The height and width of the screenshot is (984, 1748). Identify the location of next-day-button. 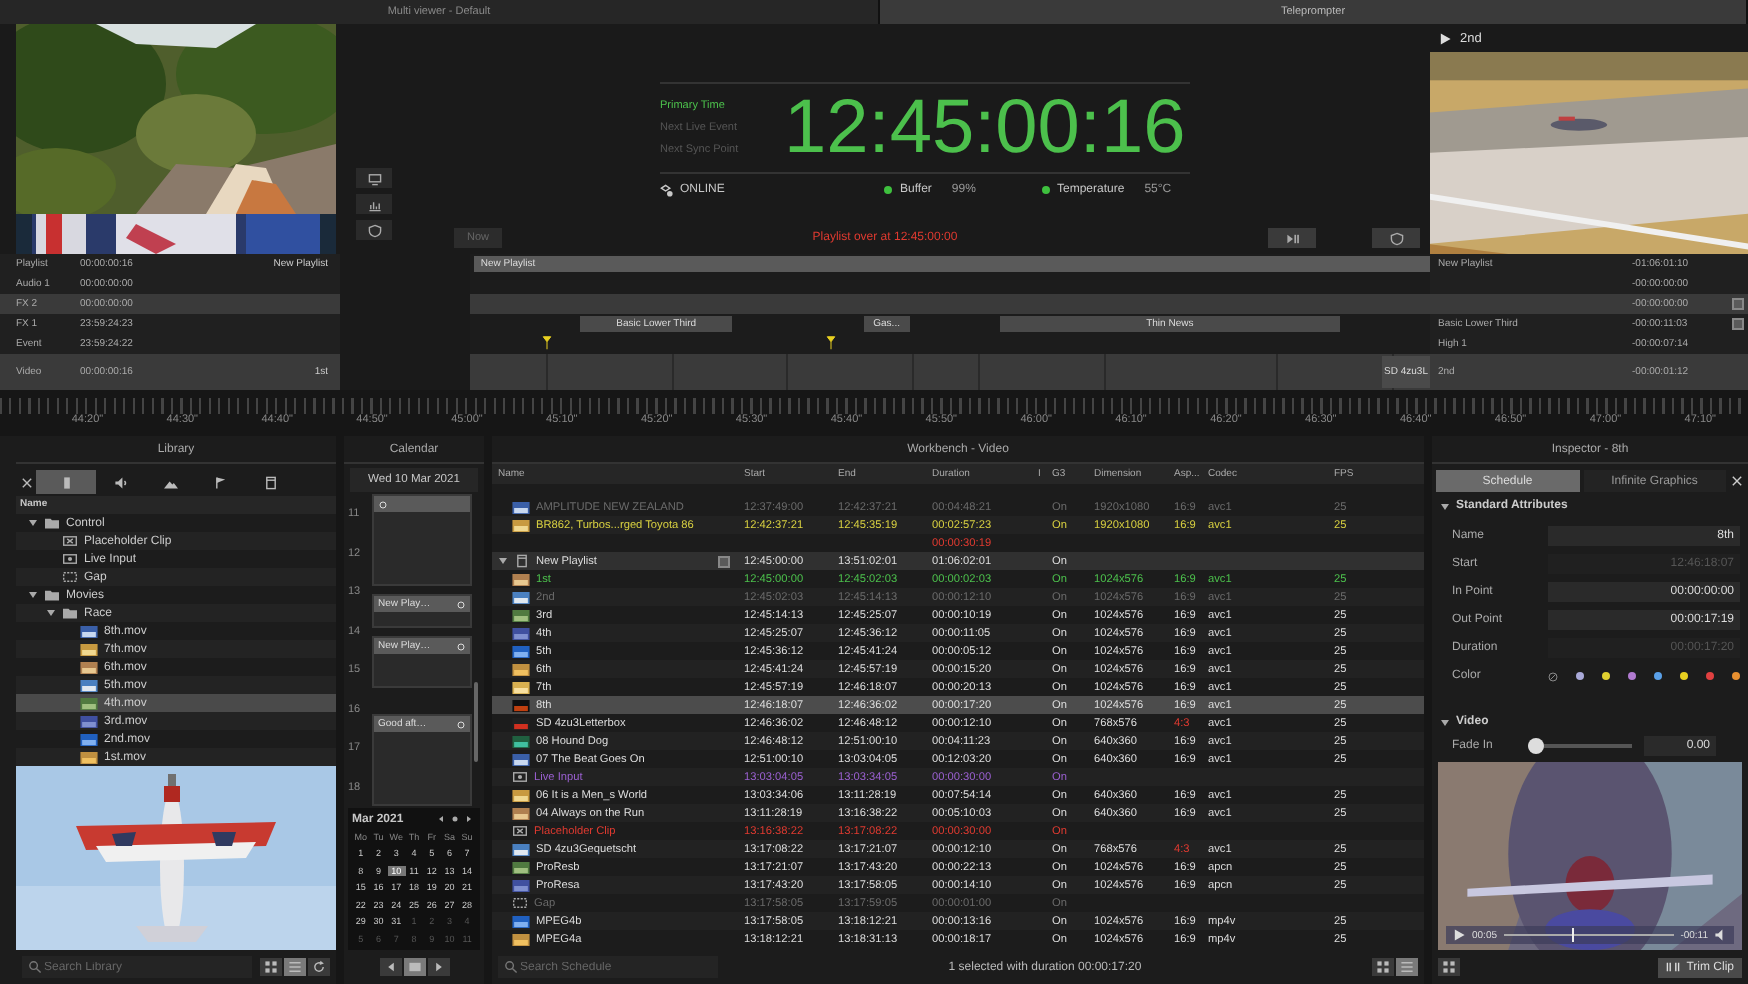
(438, 967).